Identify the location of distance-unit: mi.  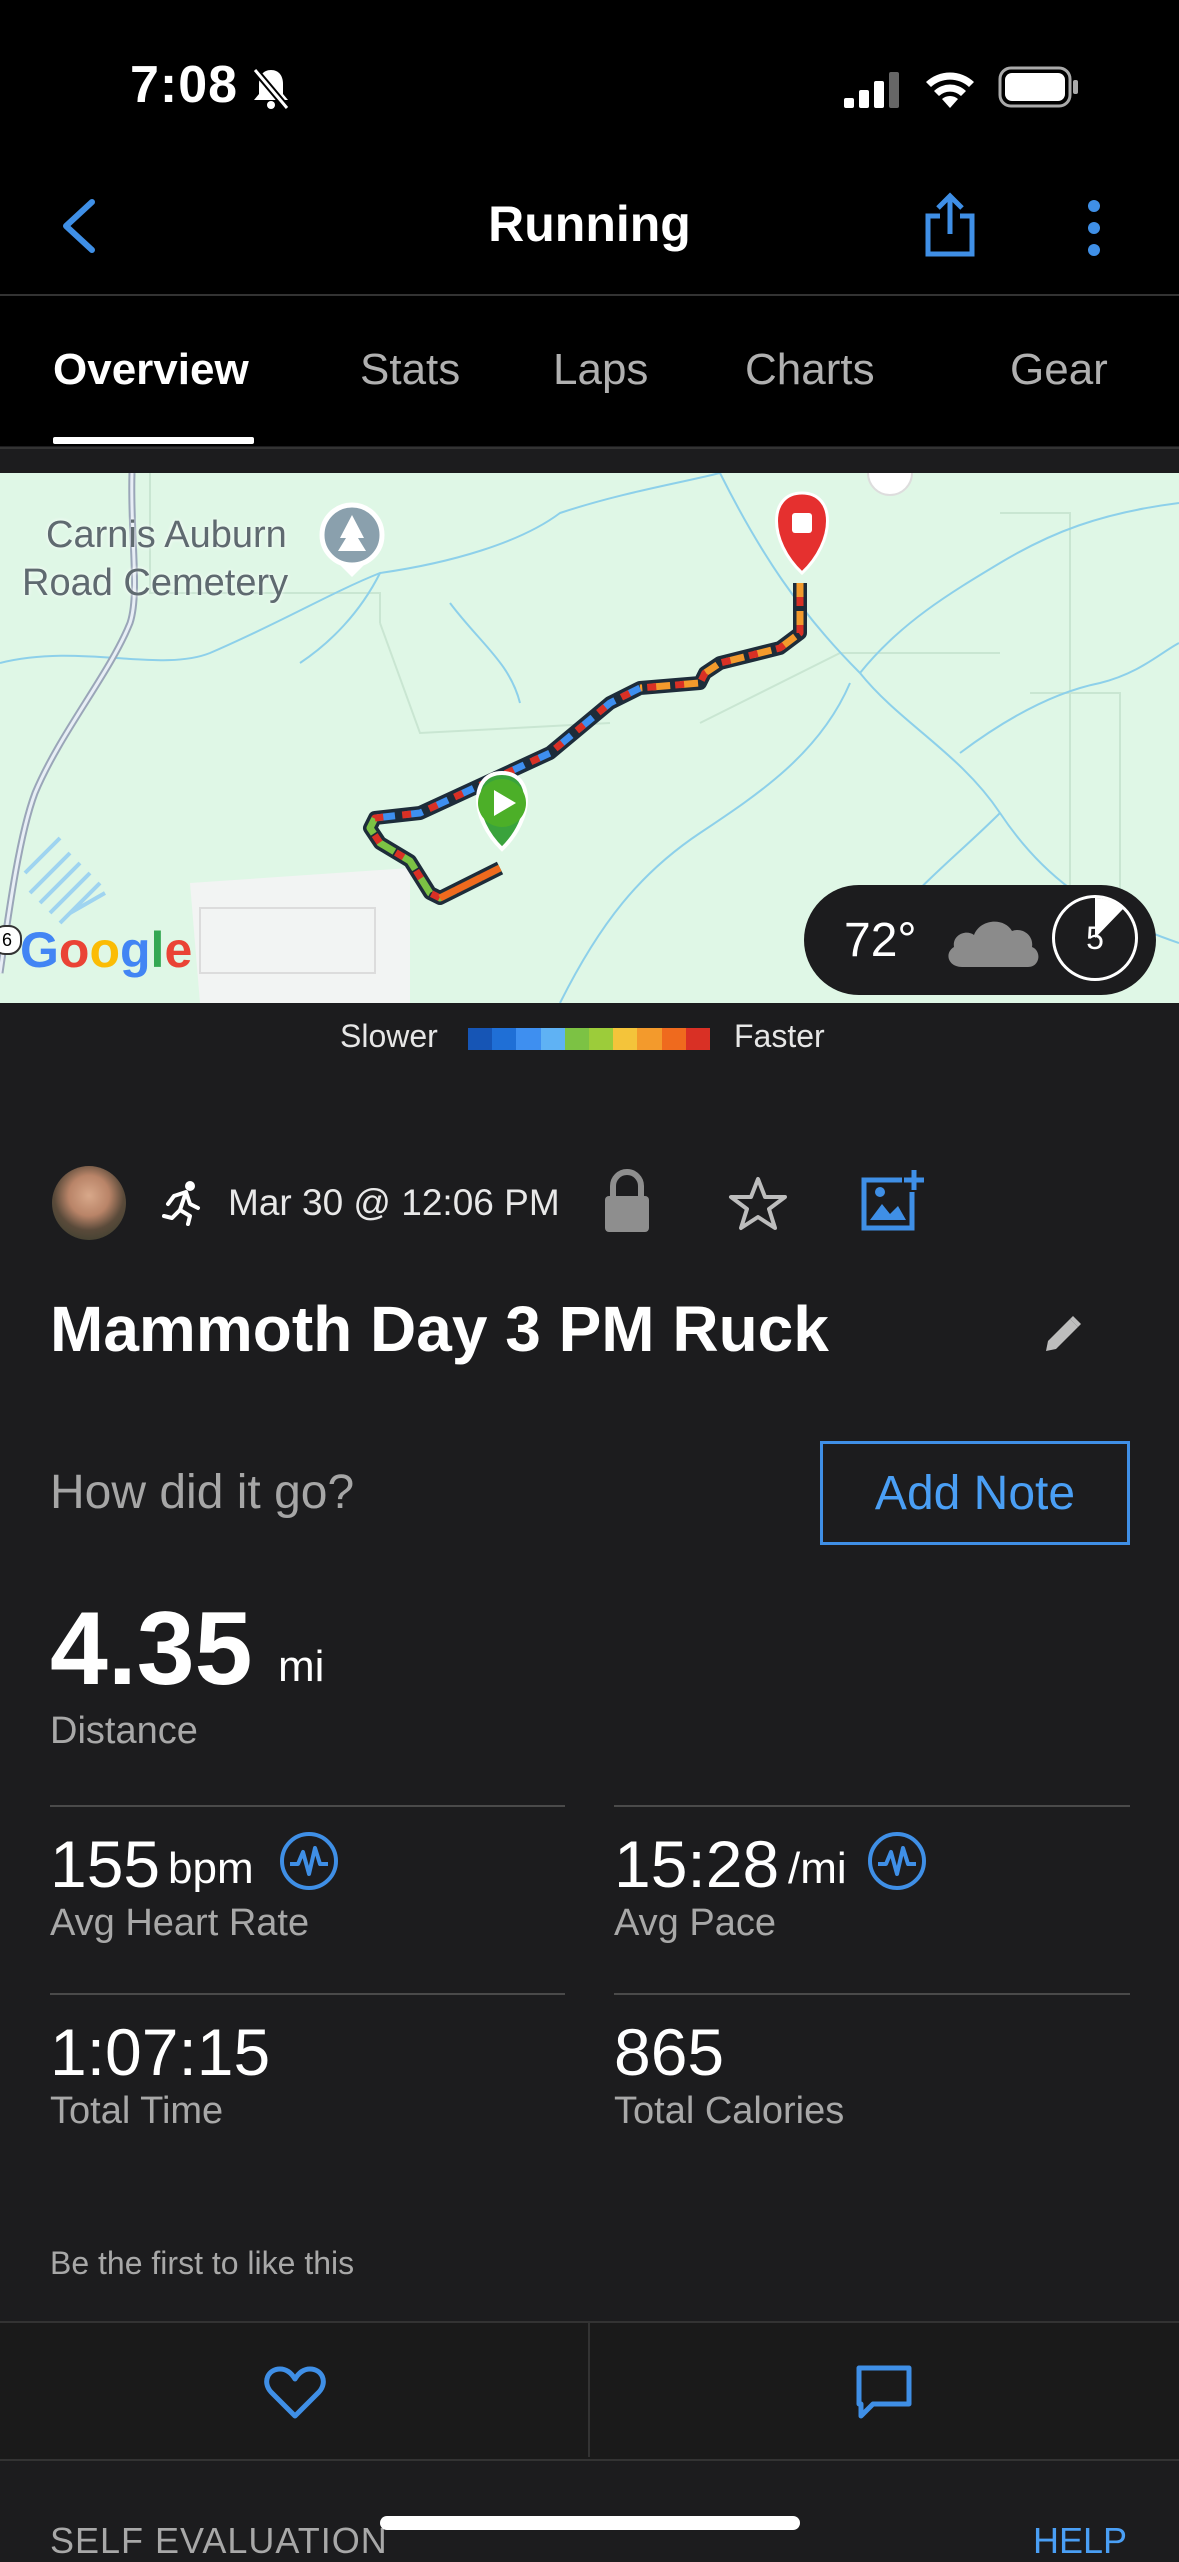
(301, 1666).